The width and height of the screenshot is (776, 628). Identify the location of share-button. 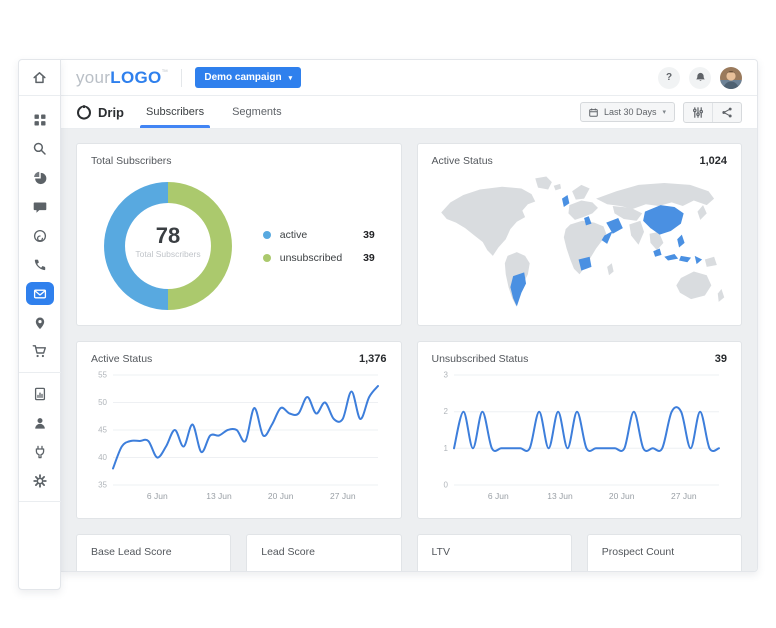
(726, 112).